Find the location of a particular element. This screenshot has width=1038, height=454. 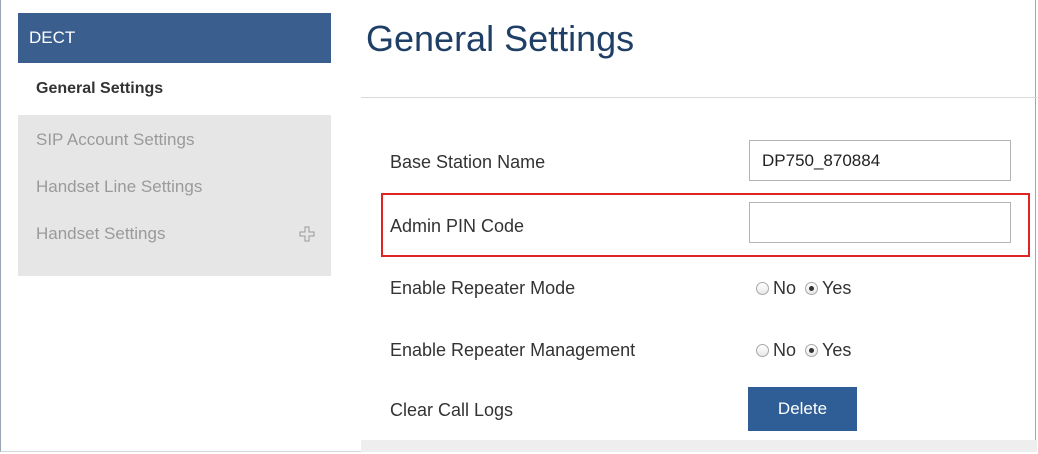

repeater-mode-no-radio is located at coordinates (762, 288).